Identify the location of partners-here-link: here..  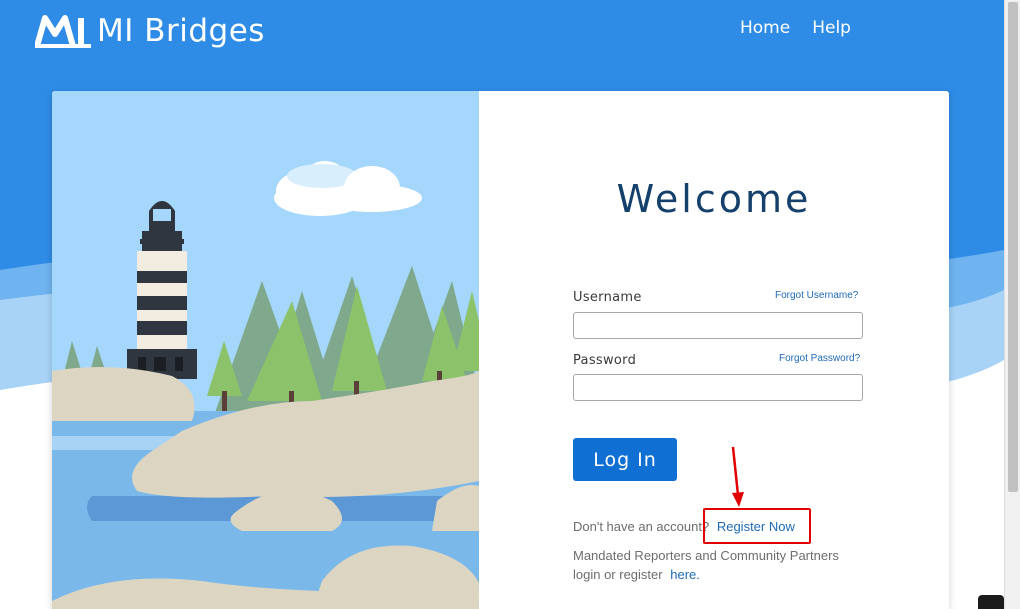
(685, 574).